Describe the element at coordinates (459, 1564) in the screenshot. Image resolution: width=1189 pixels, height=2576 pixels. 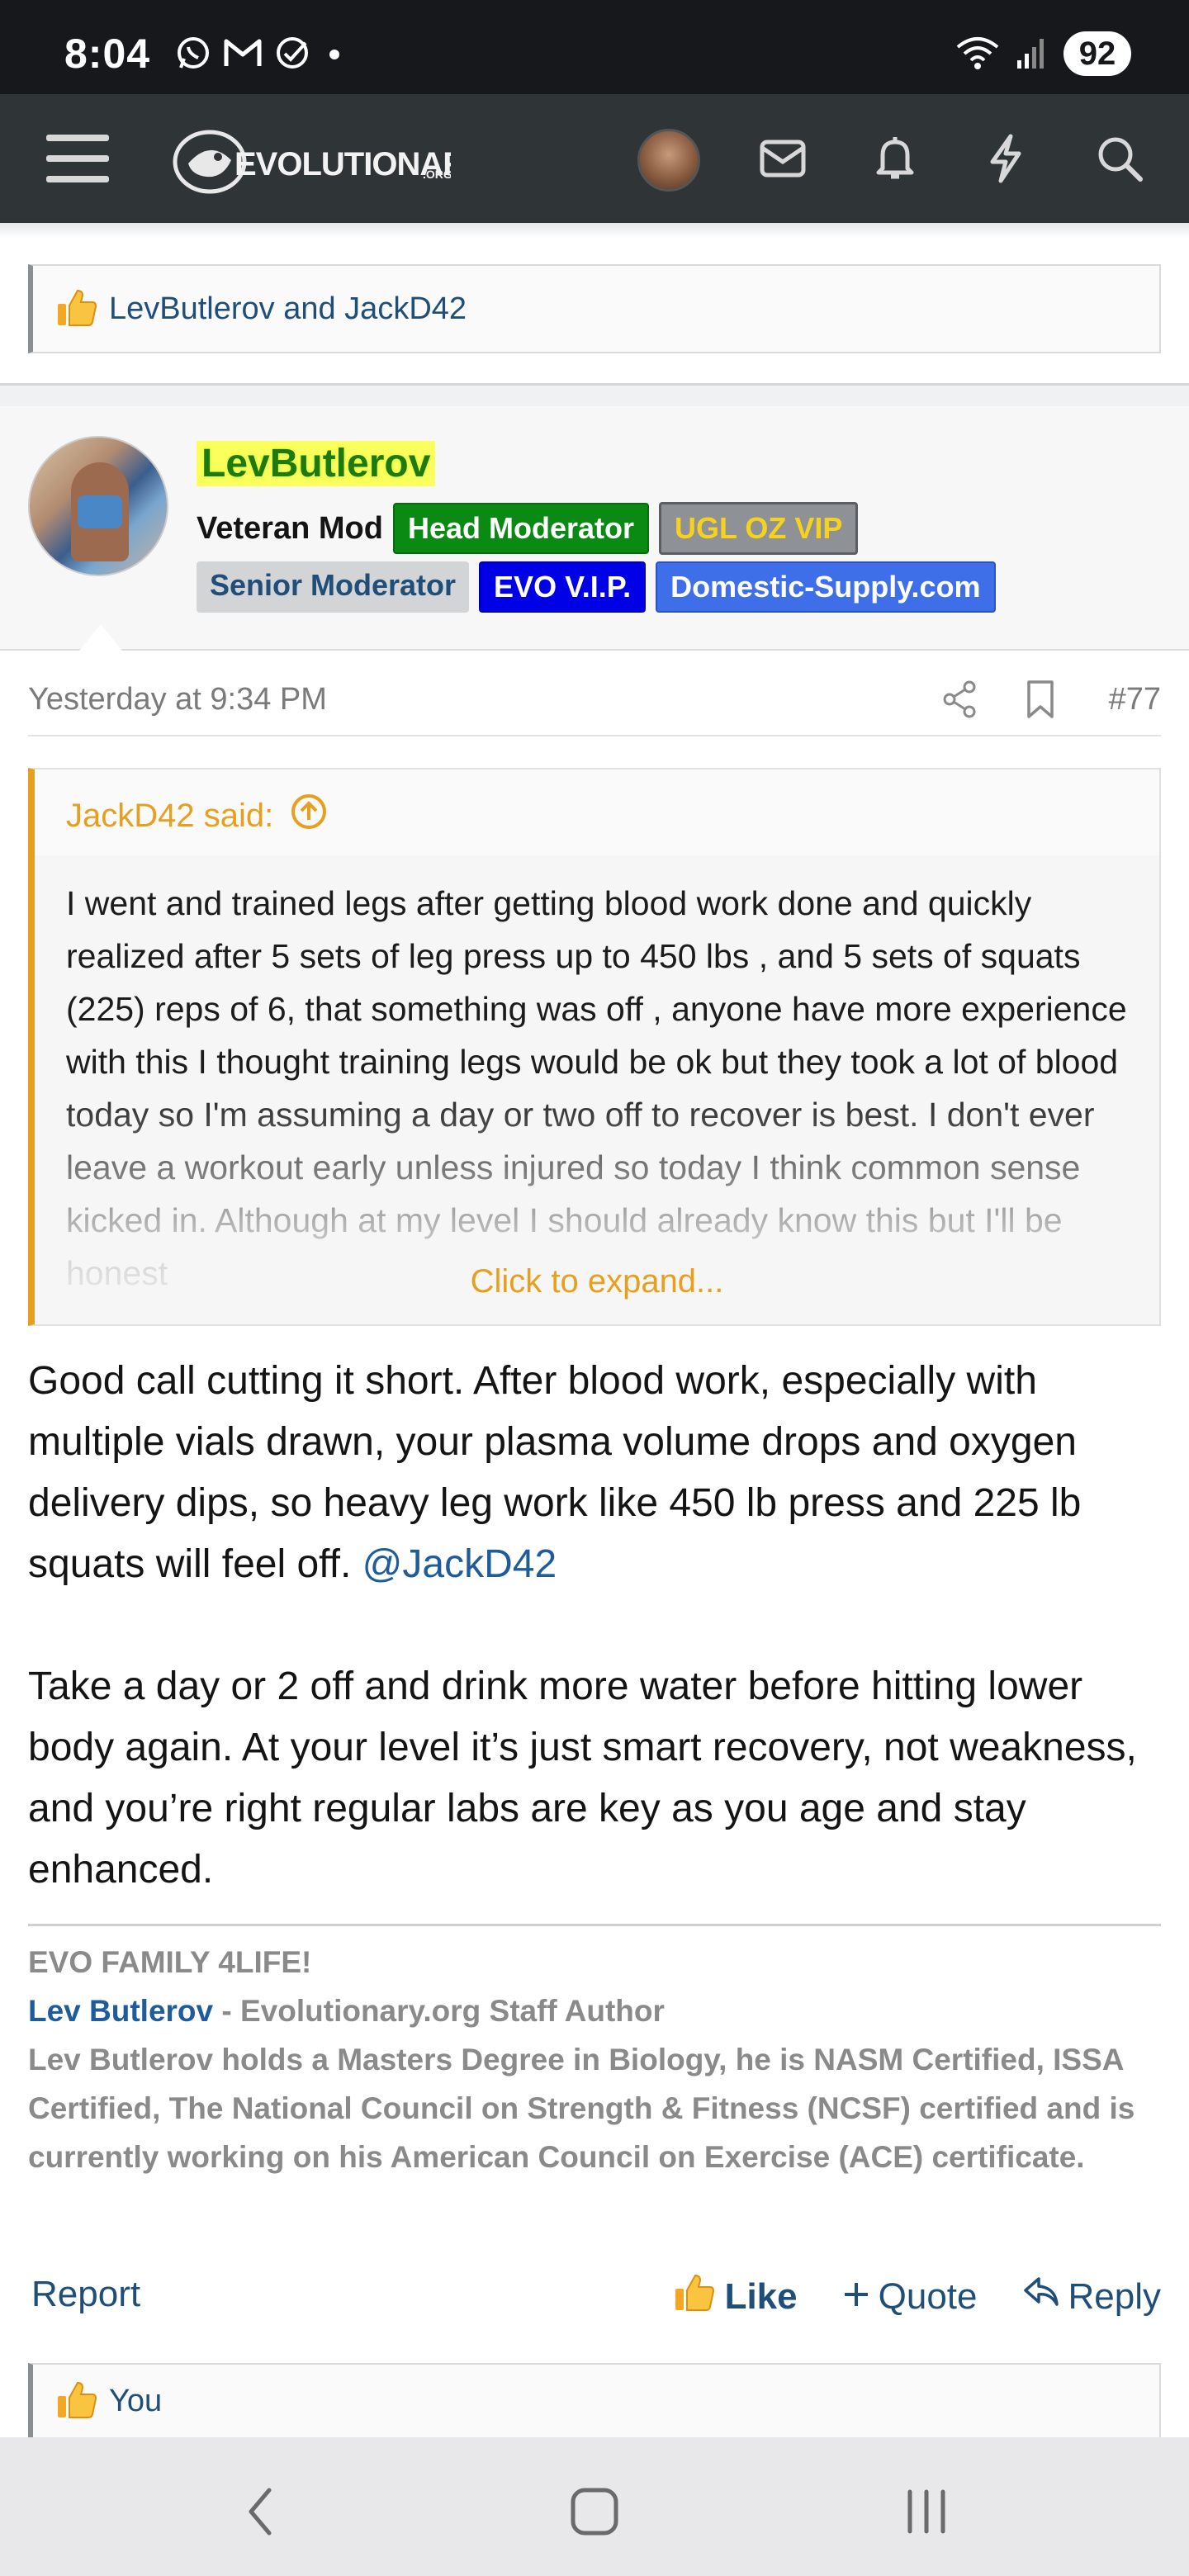
I see `mention-link: @JackD42` at that location.